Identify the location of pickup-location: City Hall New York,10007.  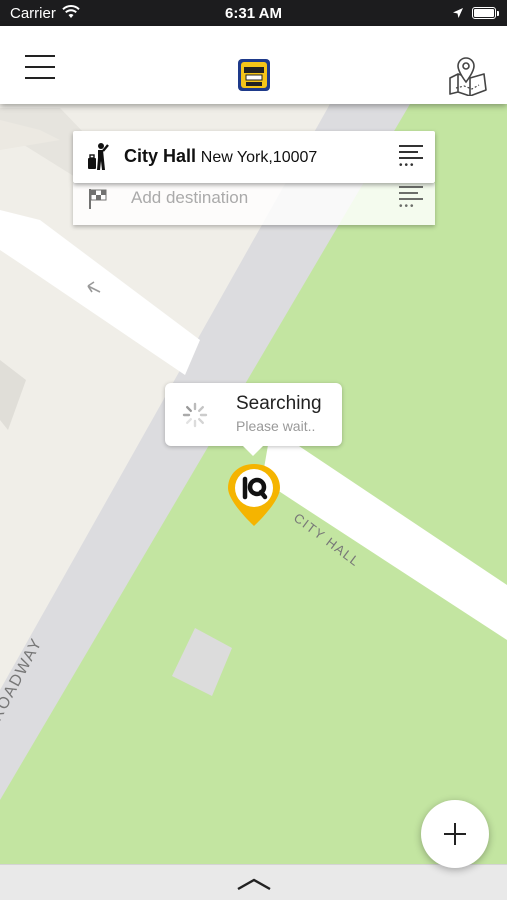
(220, 156).